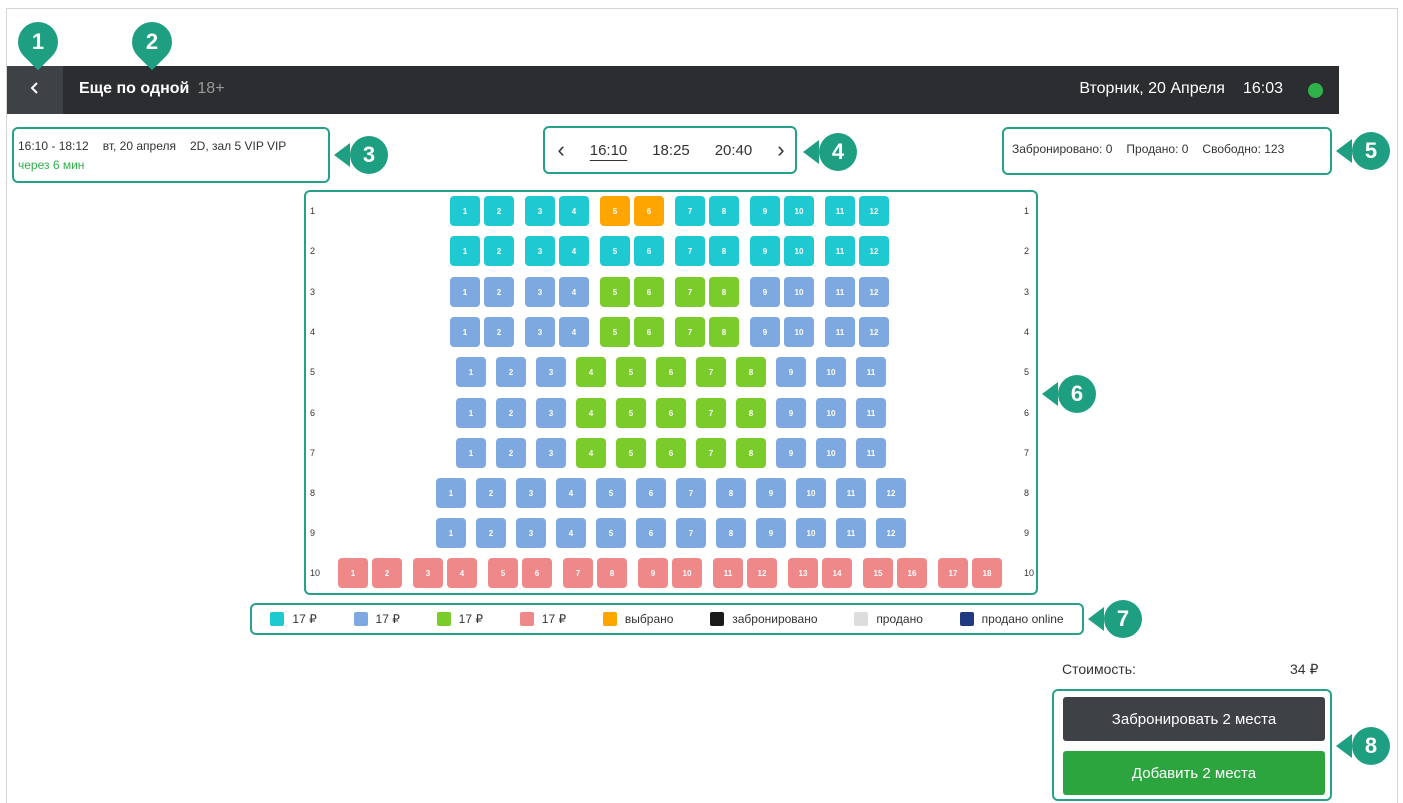 The image size is (1403, 803). Describe the element at coordinates (780, 150) in the screenshot. I see `chevron-right-icon: ›` at that location.